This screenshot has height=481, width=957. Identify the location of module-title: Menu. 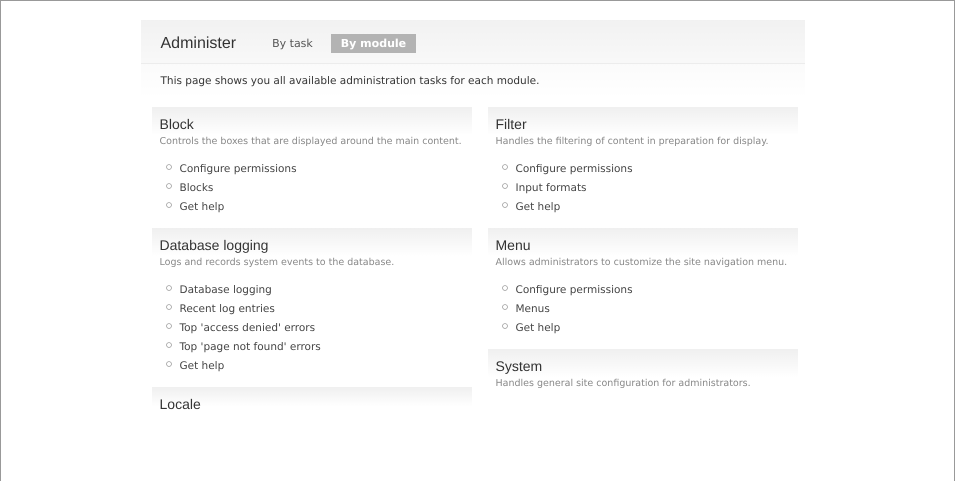
(514, 245).